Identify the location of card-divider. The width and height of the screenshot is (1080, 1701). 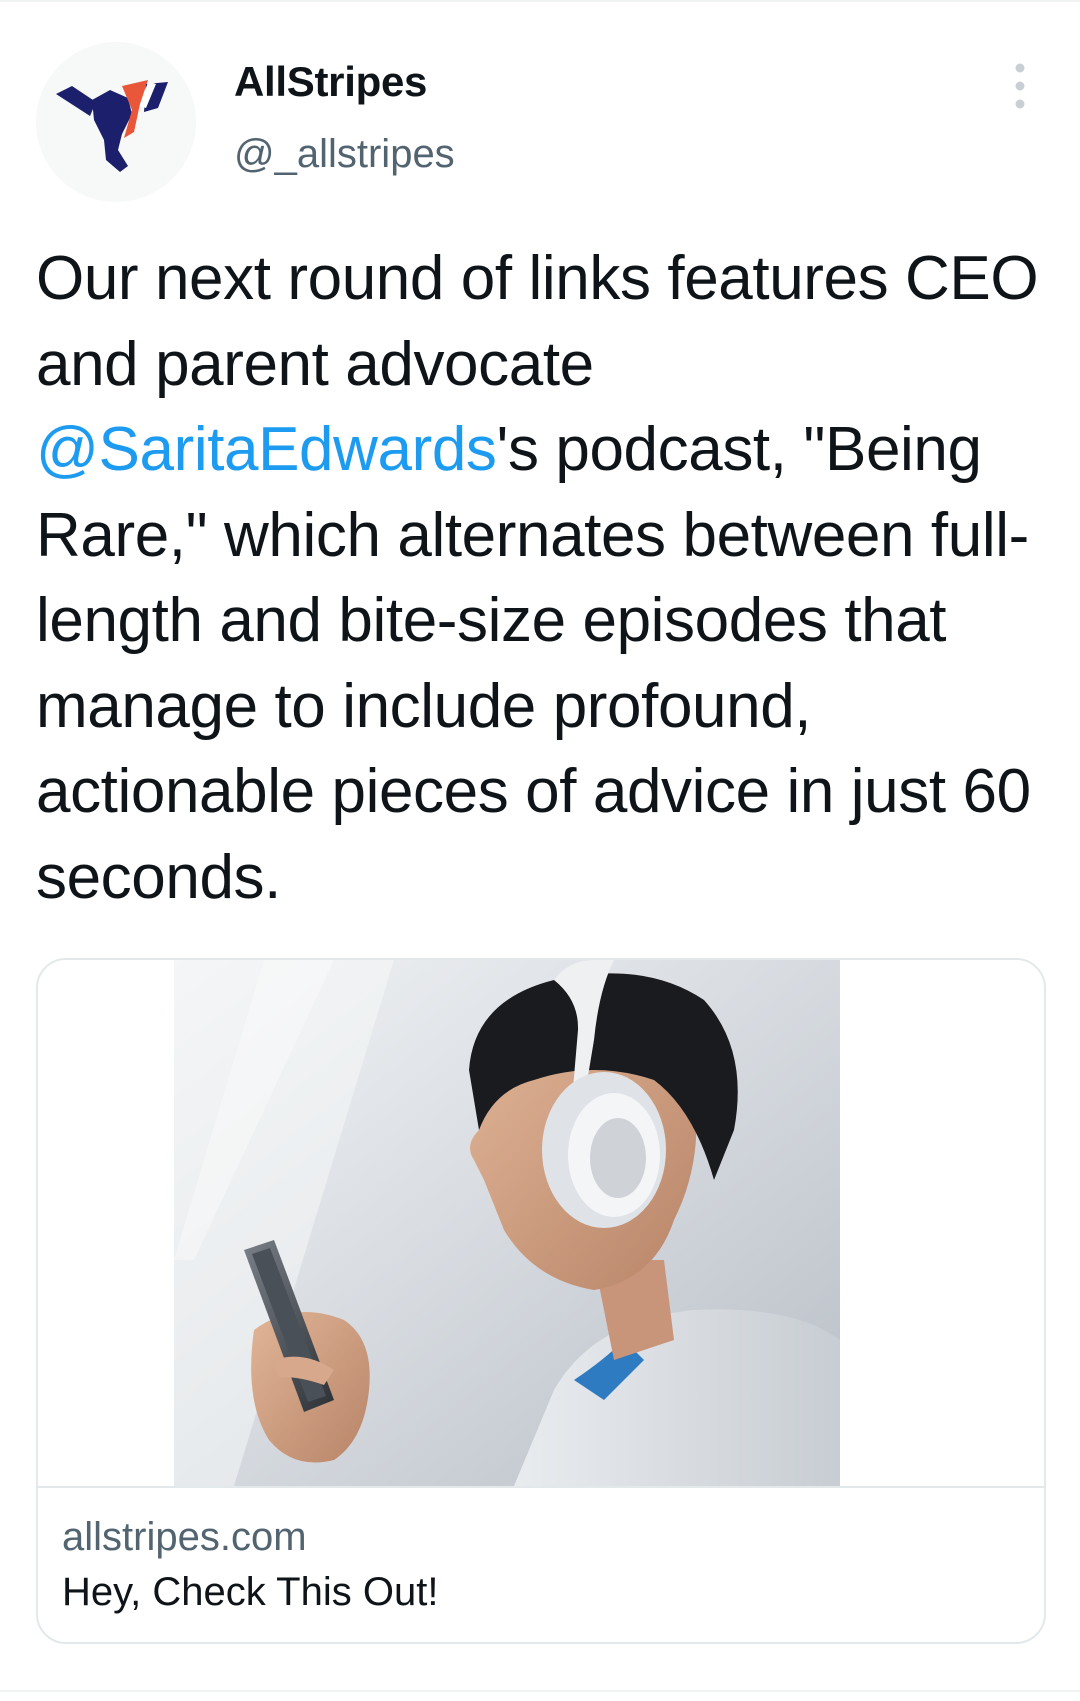
(541, 1487).